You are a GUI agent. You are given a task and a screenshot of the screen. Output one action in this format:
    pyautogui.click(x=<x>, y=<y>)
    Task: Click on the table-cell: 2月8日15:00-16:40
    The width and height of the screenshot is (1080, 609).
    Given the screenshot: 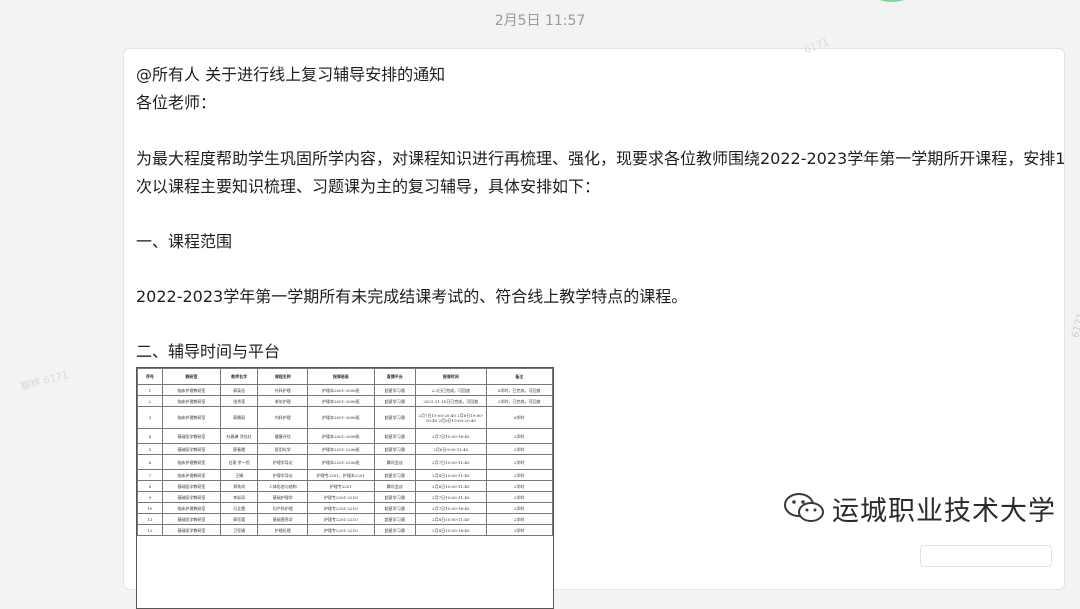 What is the action you would take?
    pyautogui.click(x=451, y=530)
    